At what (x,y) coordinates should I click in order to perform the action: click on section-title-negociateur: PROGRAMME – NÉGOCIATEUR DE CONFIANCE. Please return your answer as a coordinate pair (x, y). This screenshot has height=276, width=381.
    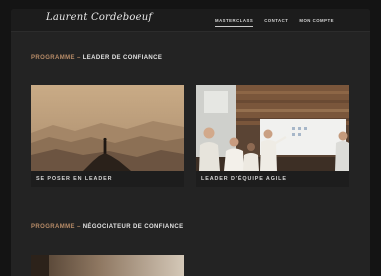
    Looking at the image, I should click on (107, 227).